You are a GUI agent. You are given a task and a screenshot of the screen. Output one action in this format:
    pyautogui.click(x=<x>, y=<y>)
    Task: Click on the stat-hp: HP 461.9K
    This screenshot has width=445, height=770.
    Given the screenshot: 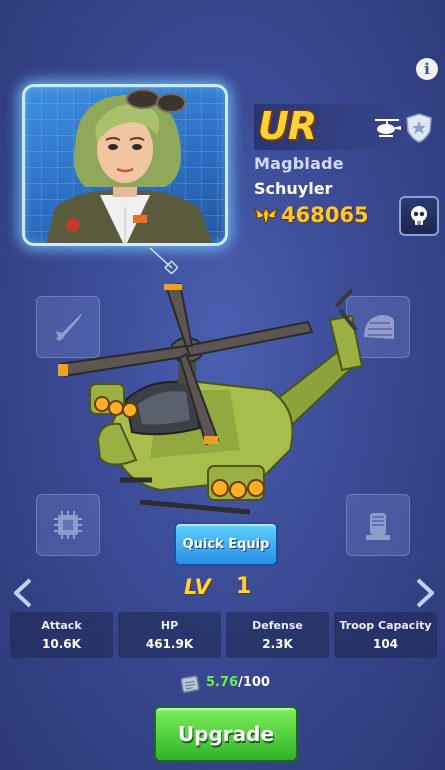 What is the action you would take?
    pyautogui.click(x=169, y=635)
    